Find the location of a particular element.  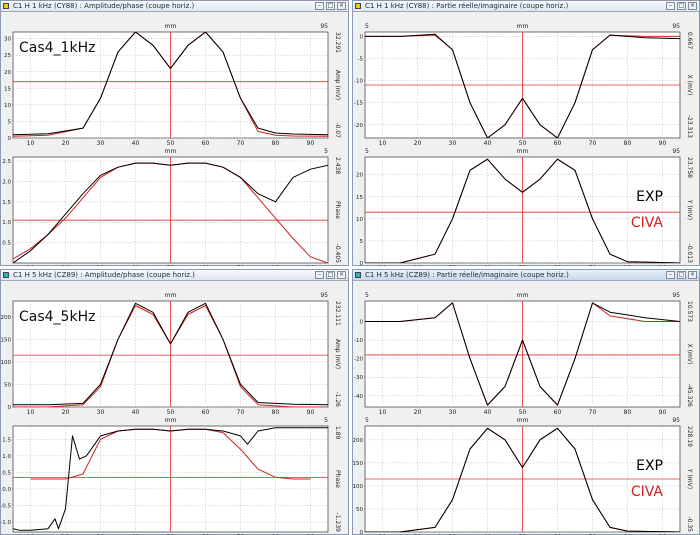

y-max-readout: 2.438 is located at coordinates (337, 165).